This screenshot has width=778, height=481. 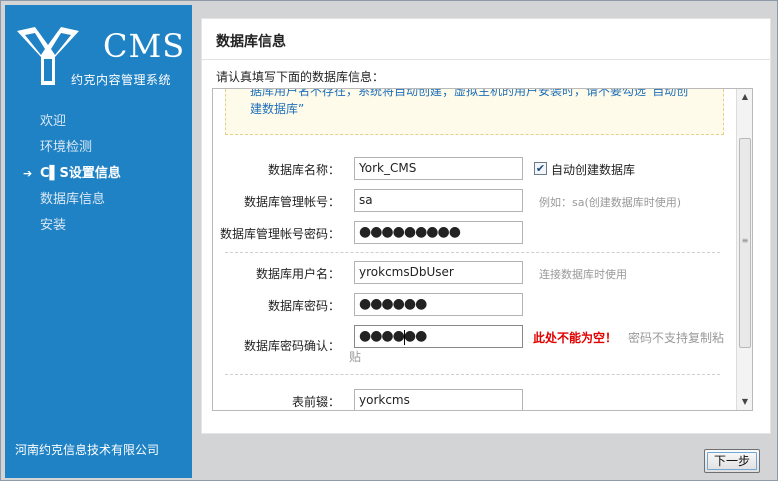 I want to click on admin-account-hint: 例如：sa(创建数据库时使用), so click(x=610, y=202).